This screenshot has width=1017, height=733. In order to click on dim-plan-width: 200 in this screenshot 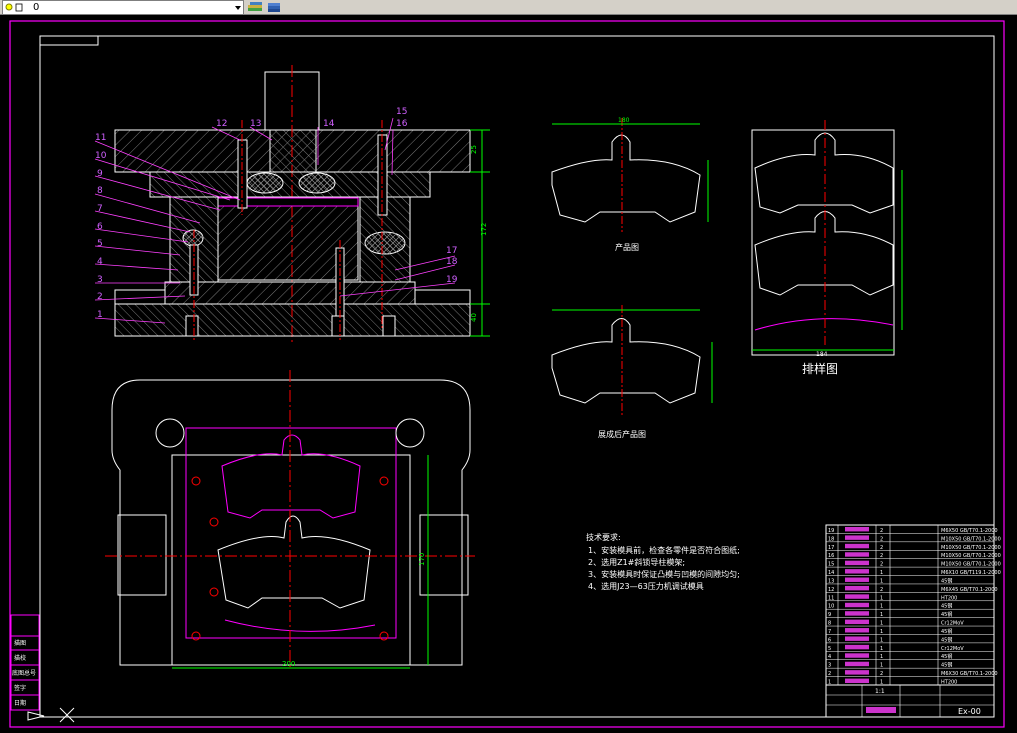, I will do `click(288, 664)`.